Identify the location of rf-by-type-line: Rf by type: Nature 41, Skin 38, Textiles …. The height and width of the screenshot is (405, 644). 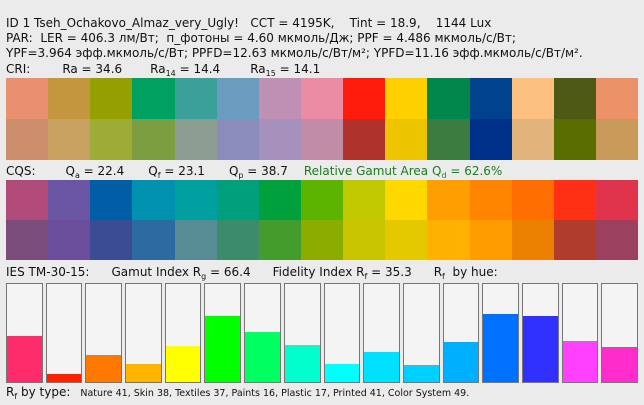
(238, 393).